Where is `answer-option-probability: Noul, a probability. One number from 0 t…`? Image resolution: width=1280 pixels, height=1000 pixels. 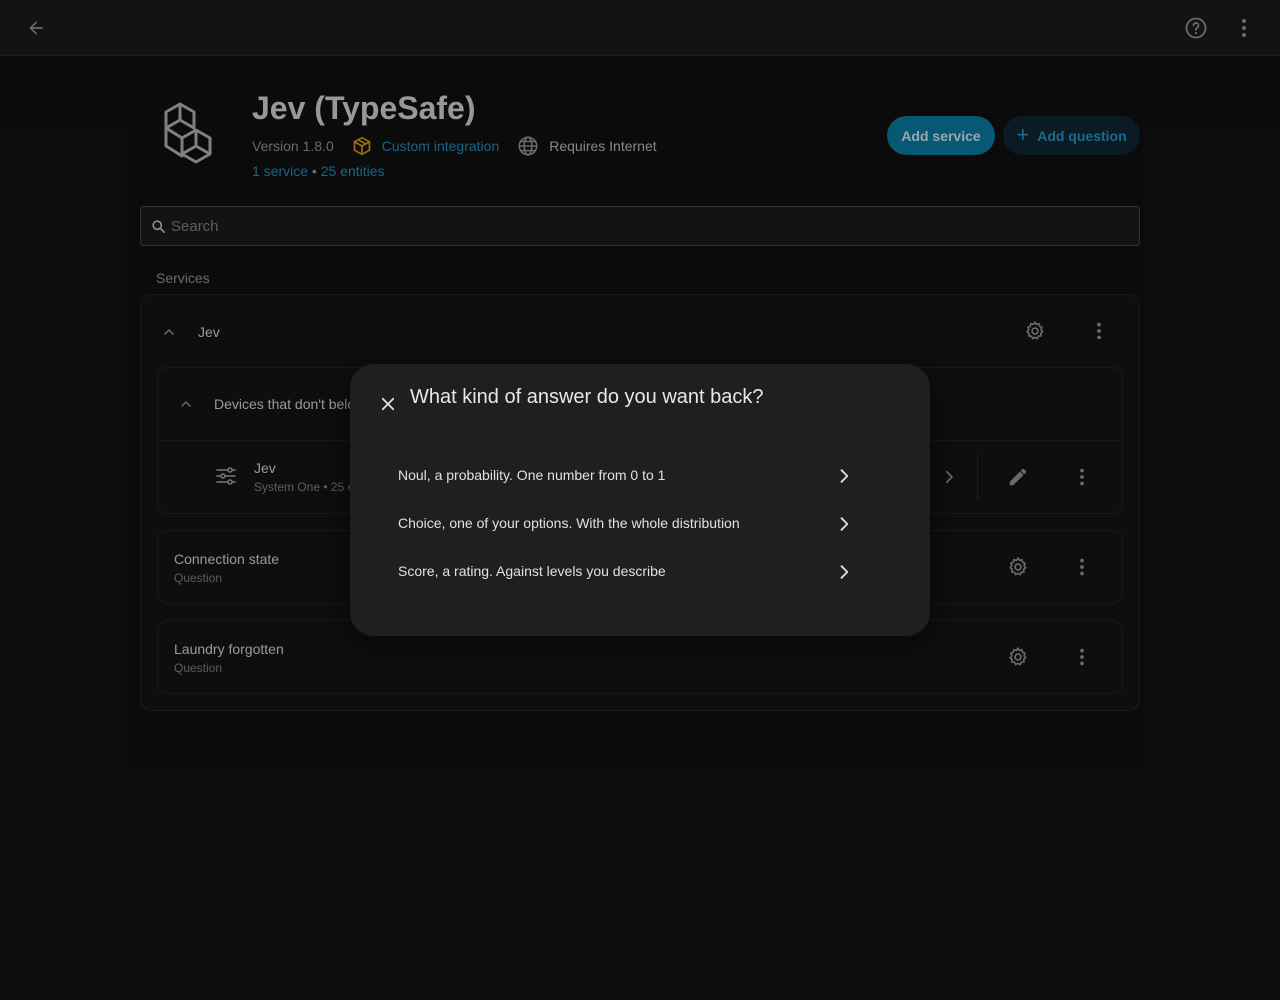 answer-option-probability: Noul, a probability. One number from 0 t… is located at coordinates (640, 476).